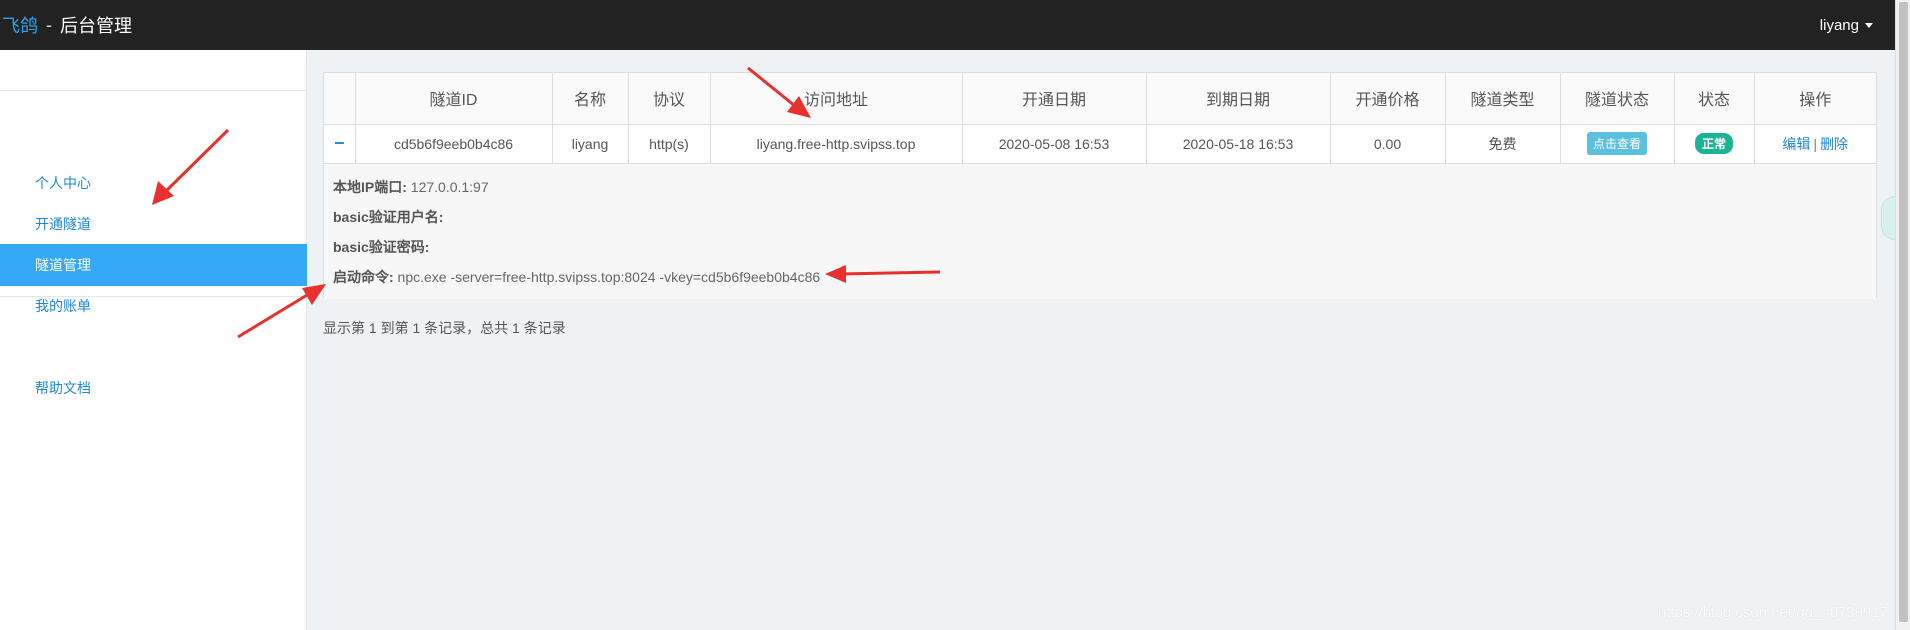 This screenshot has height=630, width=1910. Describe the element at coordinates (1814, 99) in the screenshot. I see `column-header-actions: 操作` at that location.